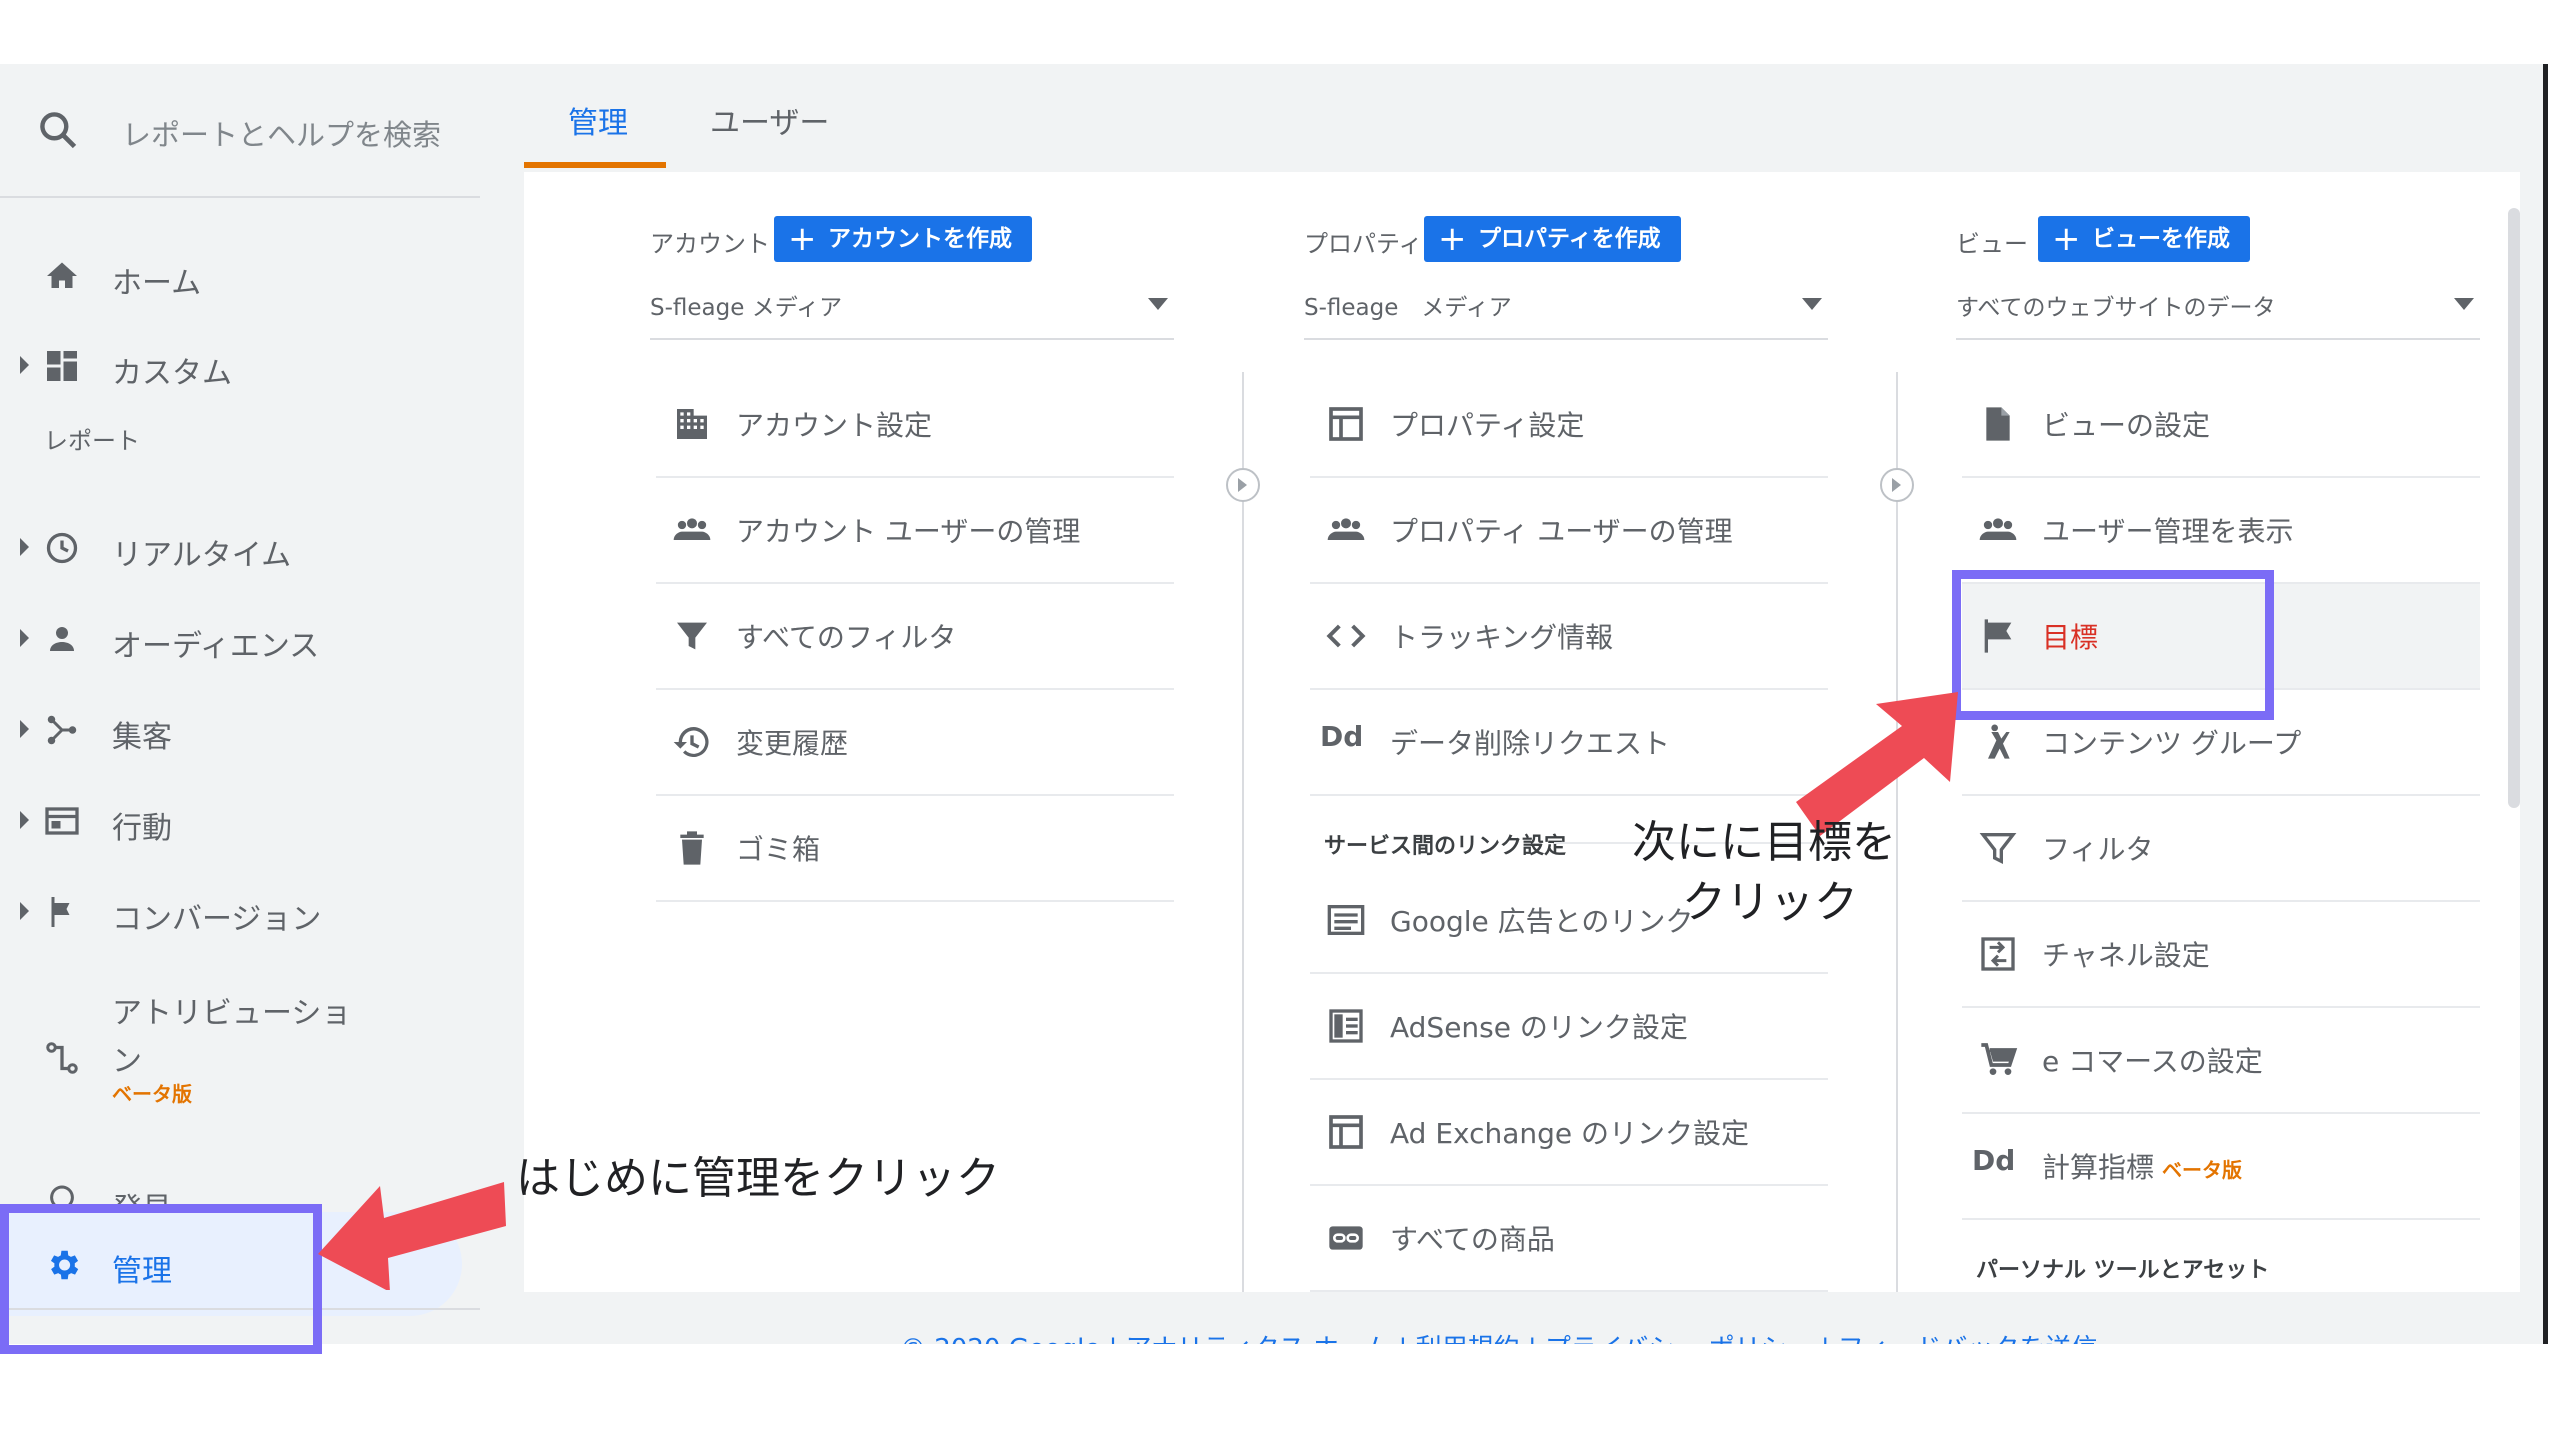 The image size is (2560, 1440). What do you see at coordinates (1812, 304) in the screenshot?
I see `dropdown-arrow-icon` at bounding box center [1812, 304].